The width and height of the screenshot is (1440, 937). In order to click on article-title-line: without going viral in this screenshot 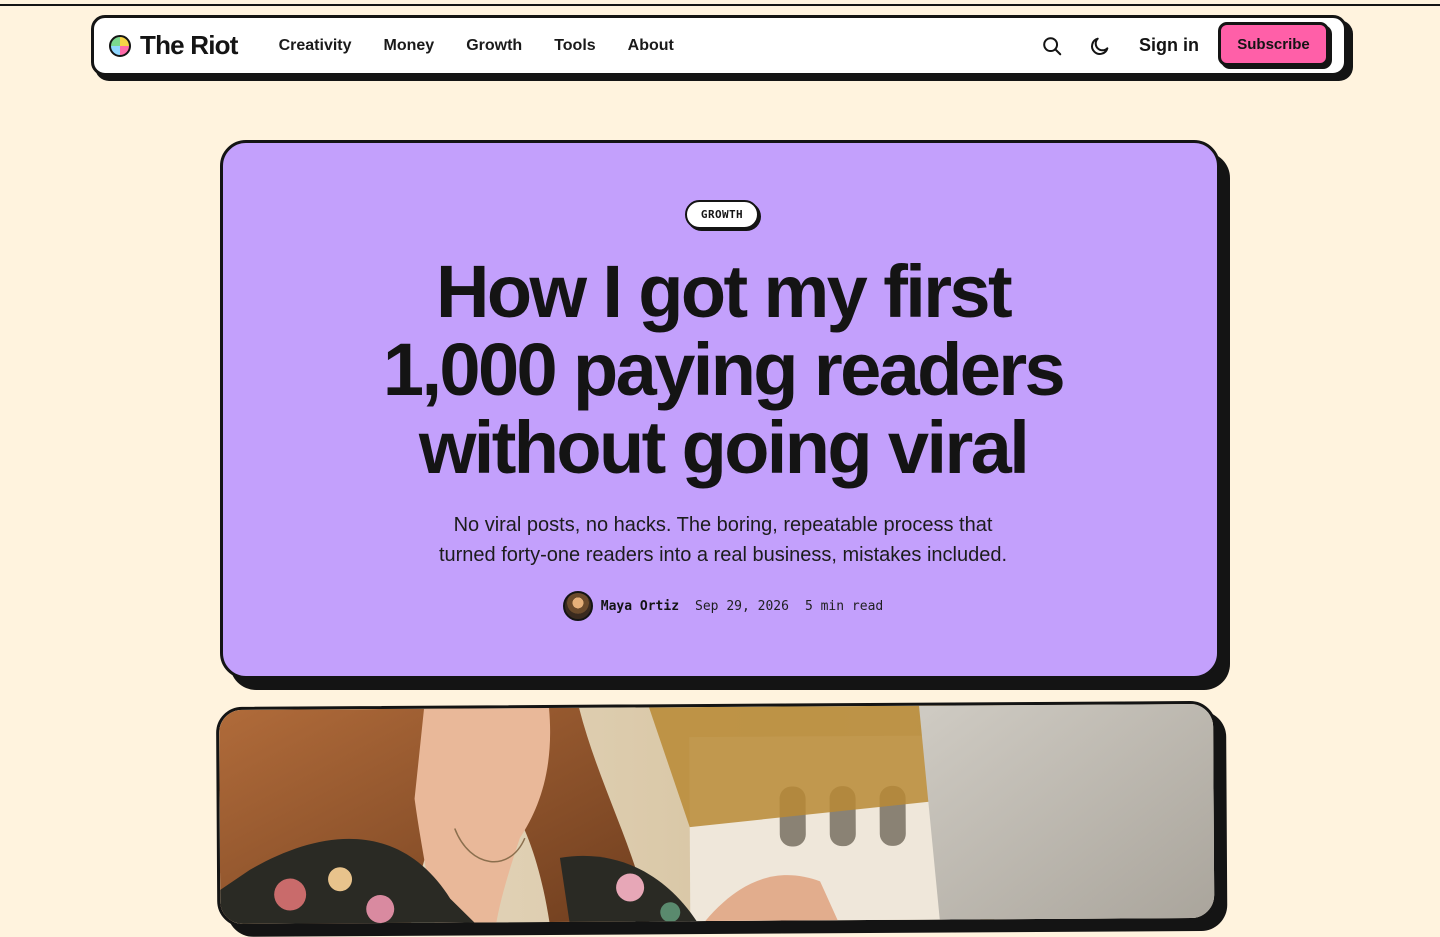, I will do `click(724, 447)`.